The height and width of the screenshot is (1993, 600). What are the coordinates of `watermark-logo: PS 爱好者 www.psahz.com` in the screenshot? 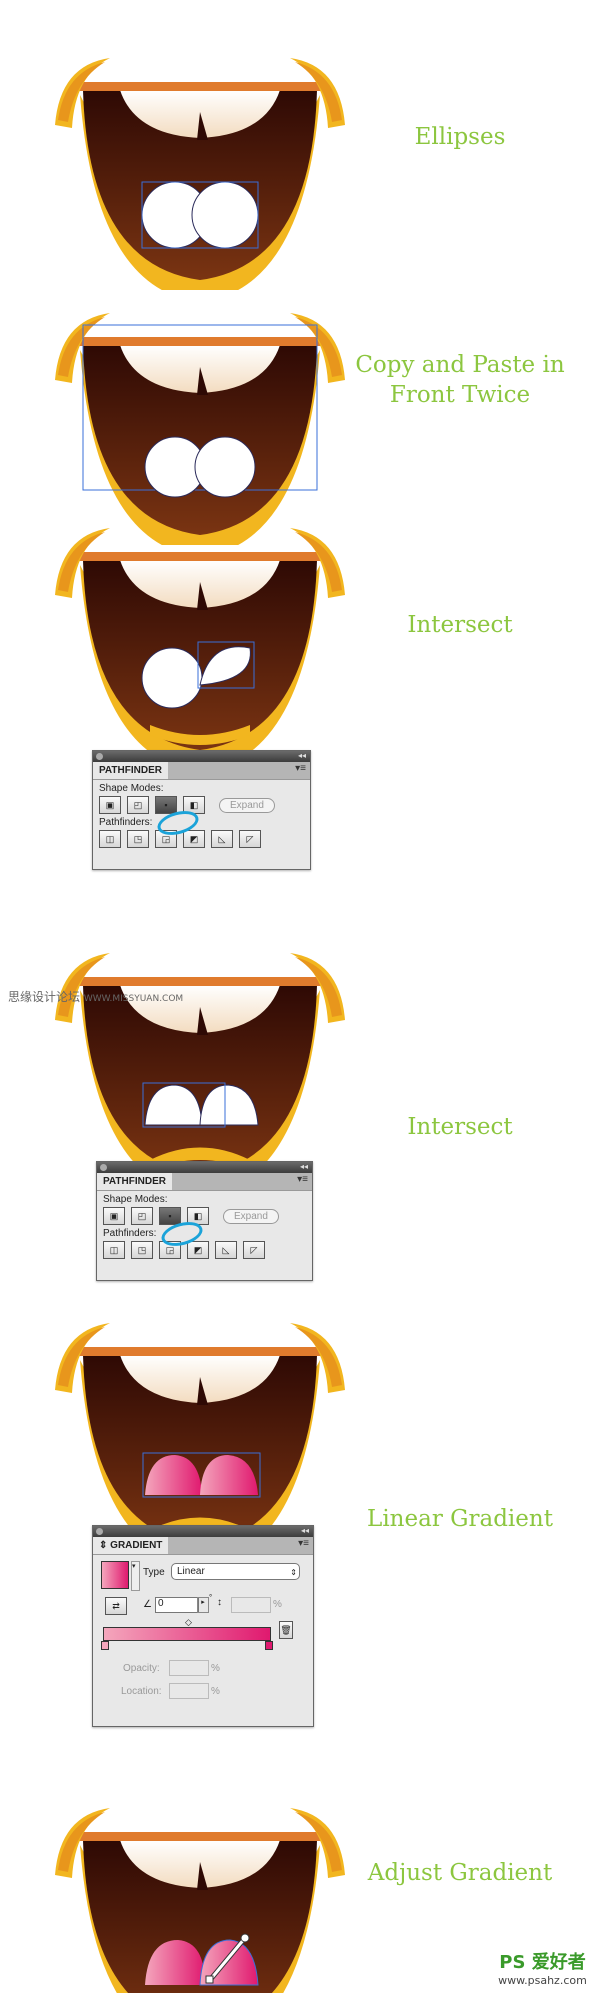 It's located at (542, 1967).